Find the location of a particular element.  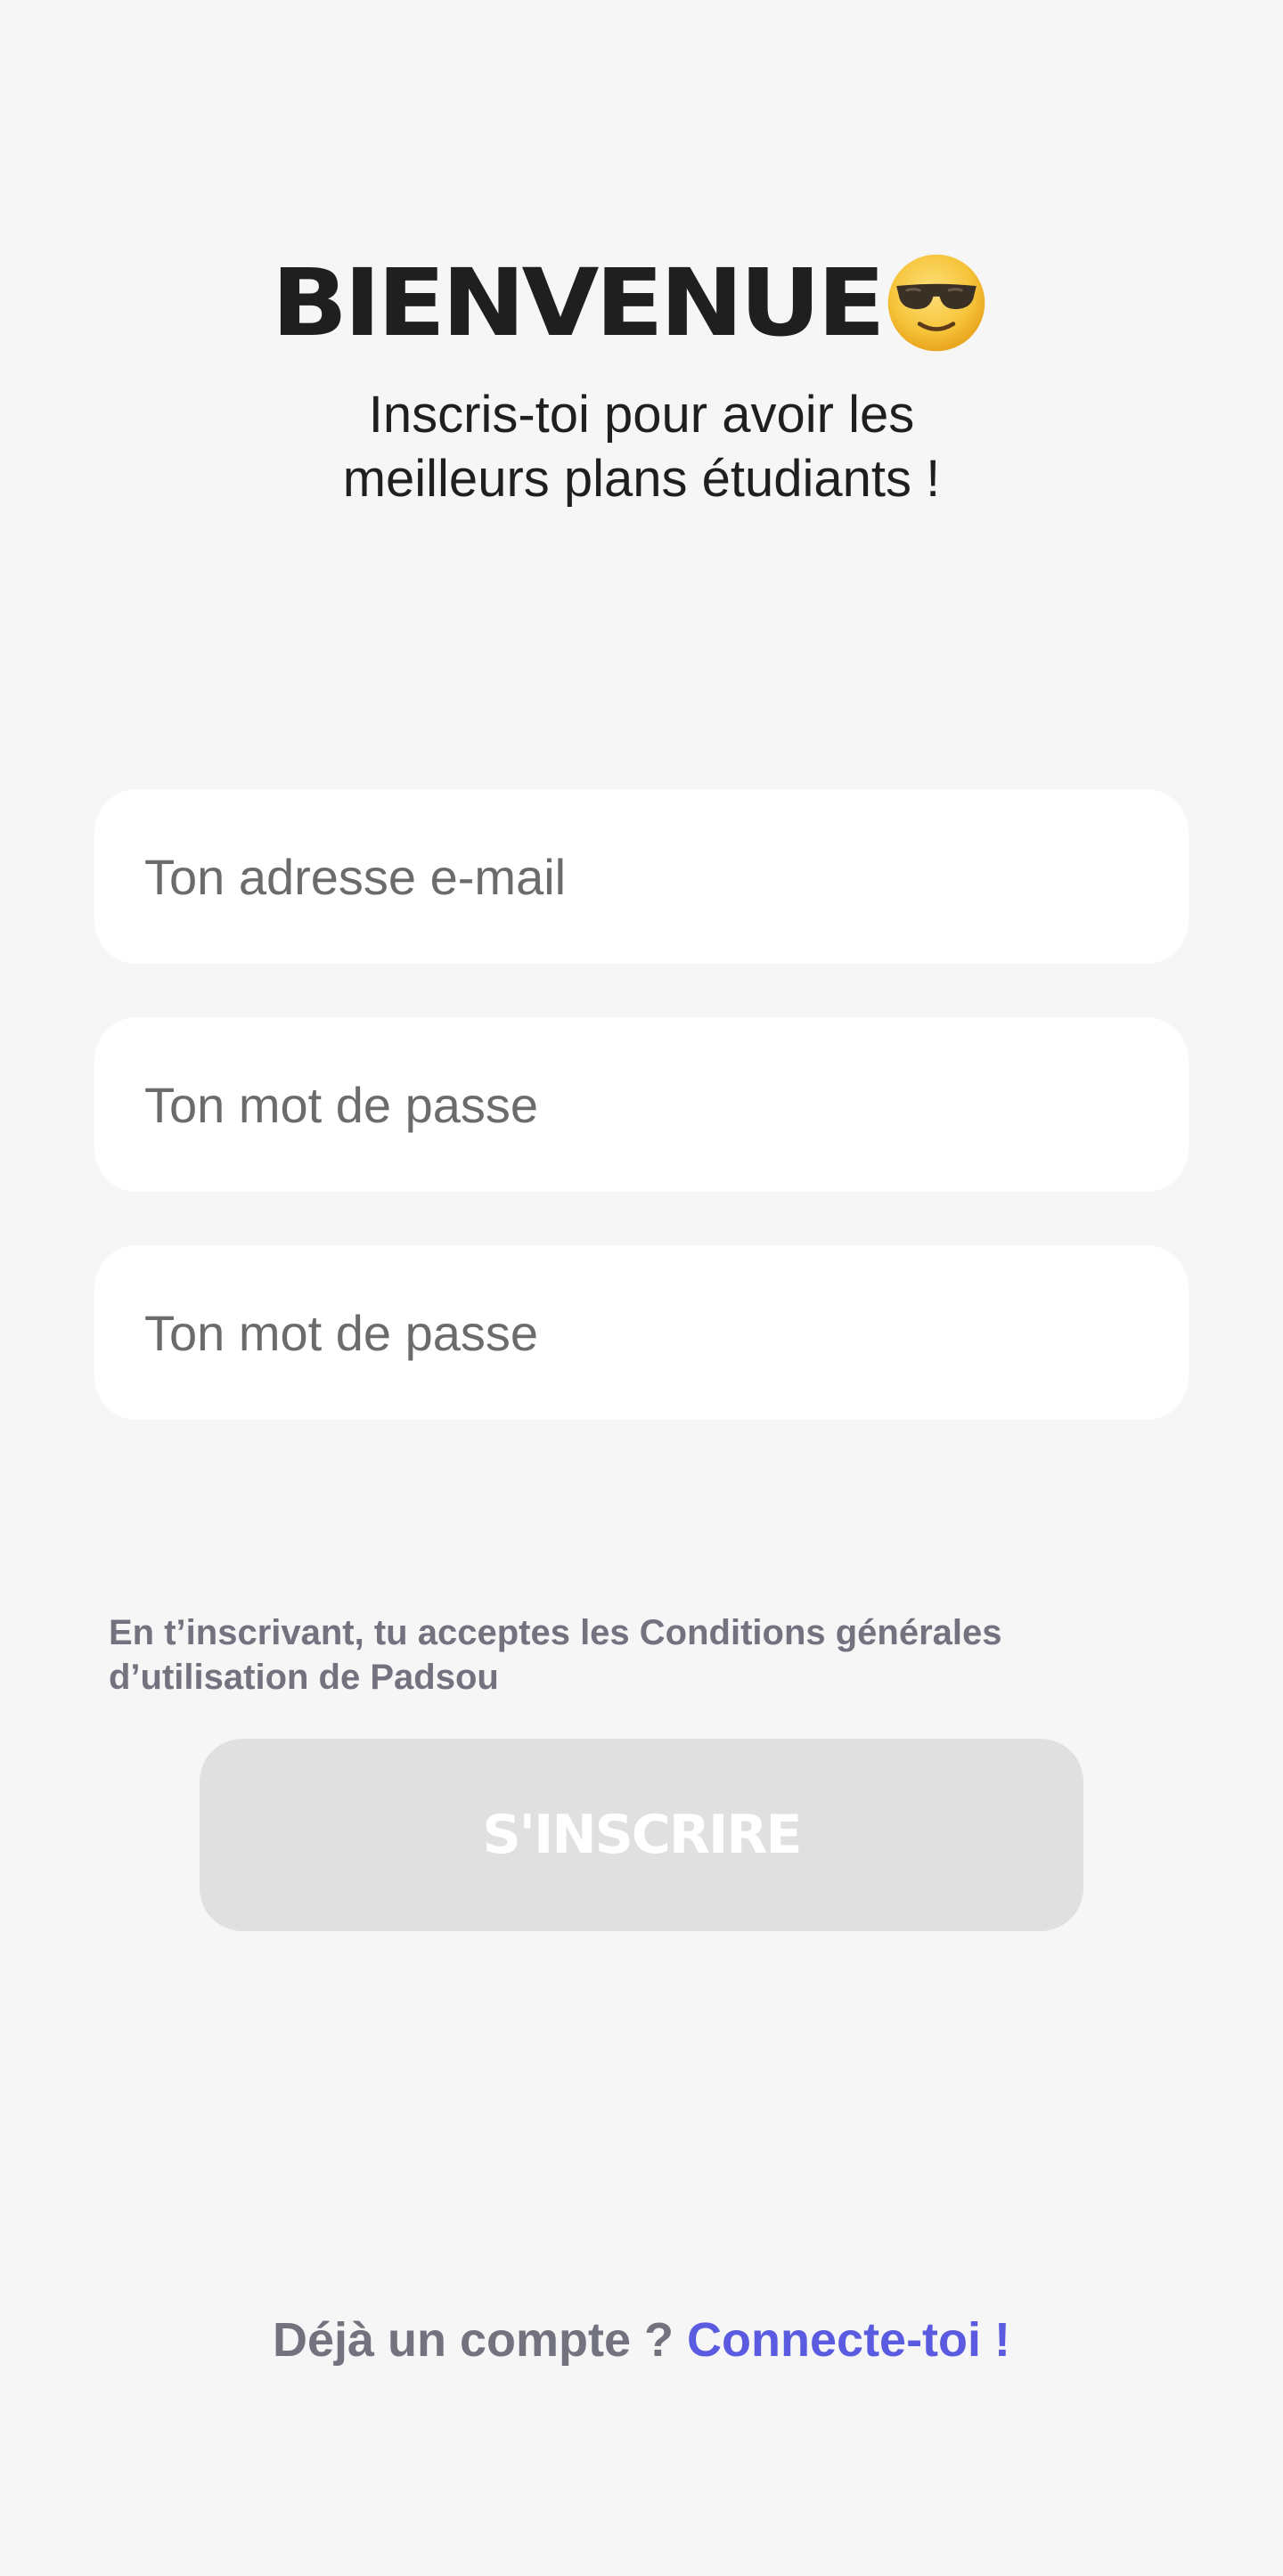

password-field is located at coordinates (641, 1104).